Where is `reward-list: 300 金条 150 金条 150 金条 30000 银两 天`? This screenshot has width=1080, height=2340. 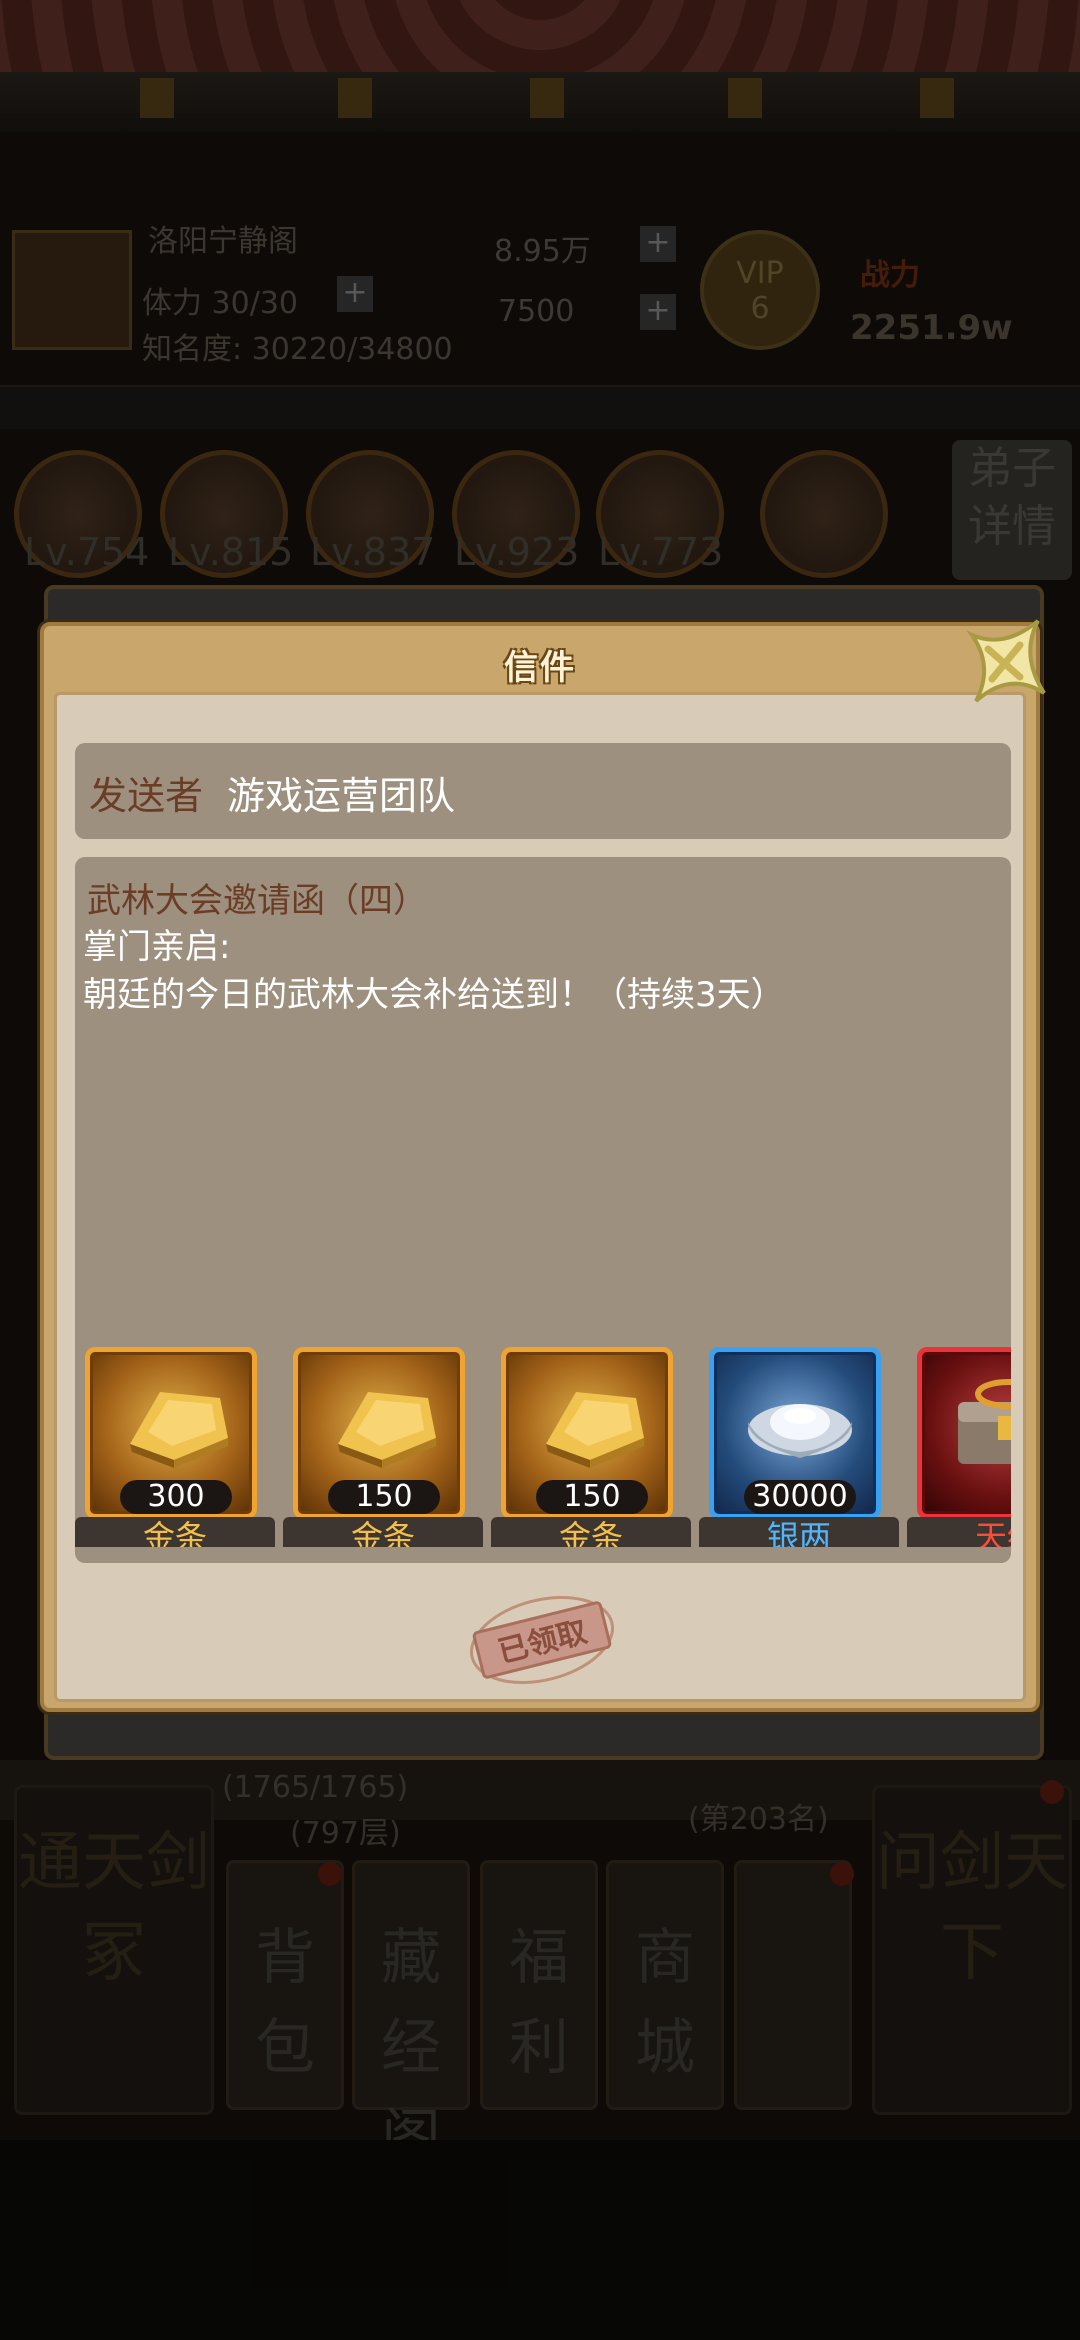
reward-list: 300 金条 150 金条 150 金条 30000 银两 天 is located at coordinates (543, 1447).